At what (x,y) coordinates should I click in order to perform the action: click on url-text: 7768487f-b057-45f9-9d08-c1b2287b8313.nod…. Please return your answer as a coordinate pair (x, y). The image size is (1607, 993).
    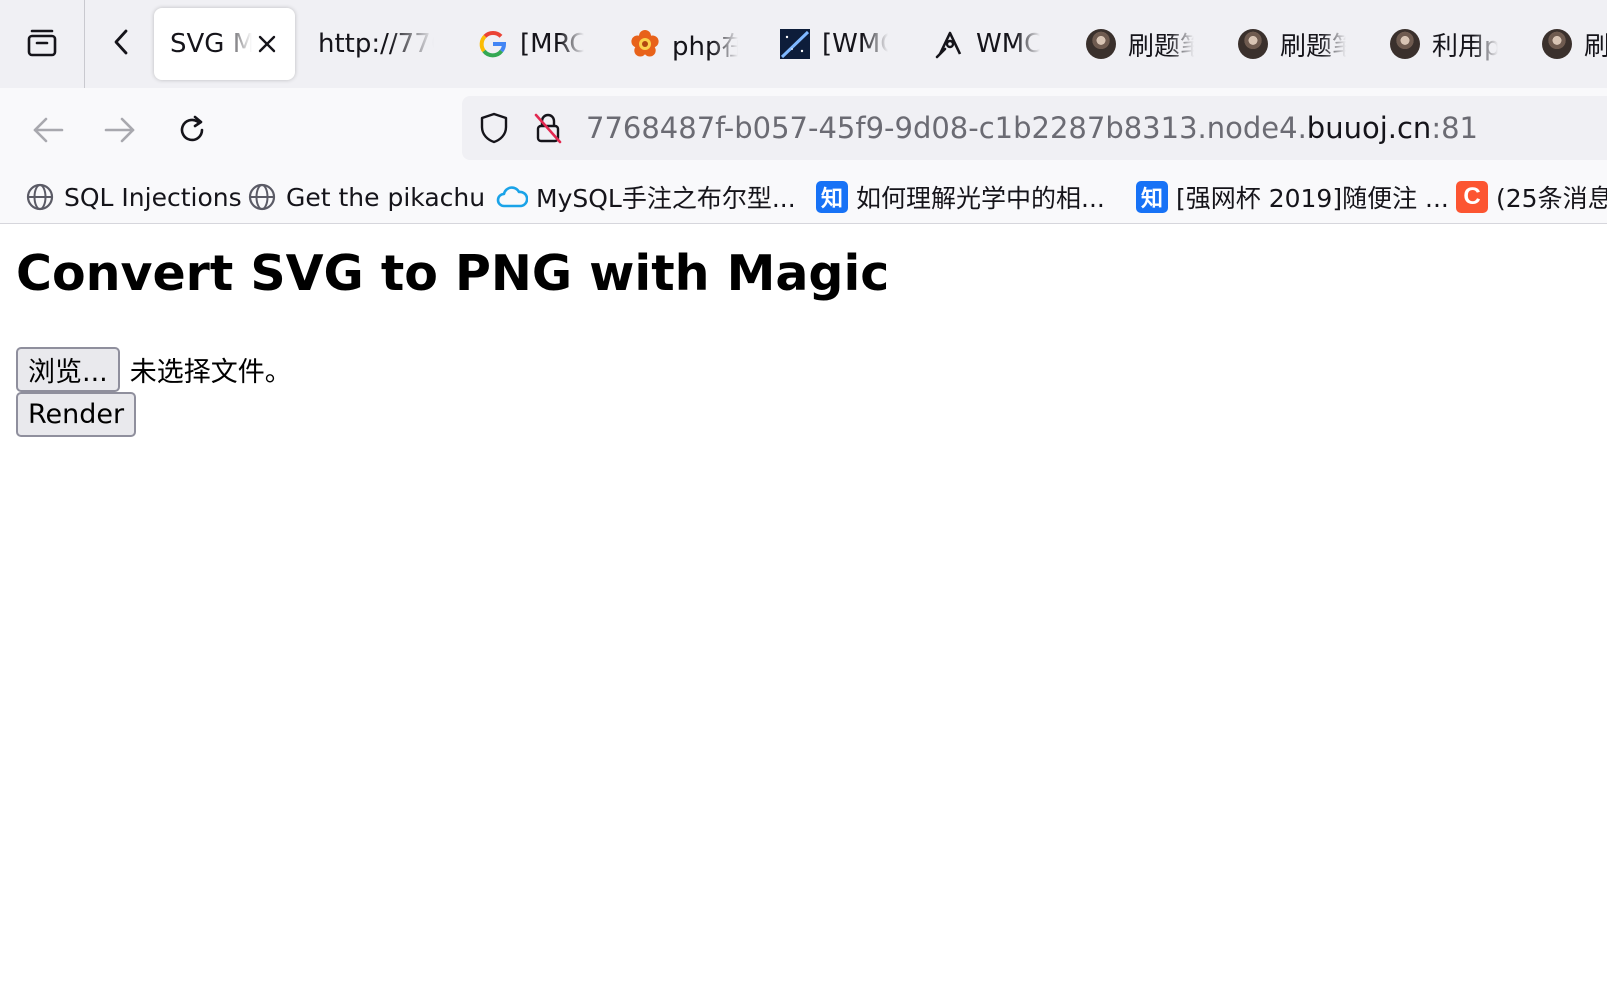
    Looking at the image, I should click on (1032, 128).